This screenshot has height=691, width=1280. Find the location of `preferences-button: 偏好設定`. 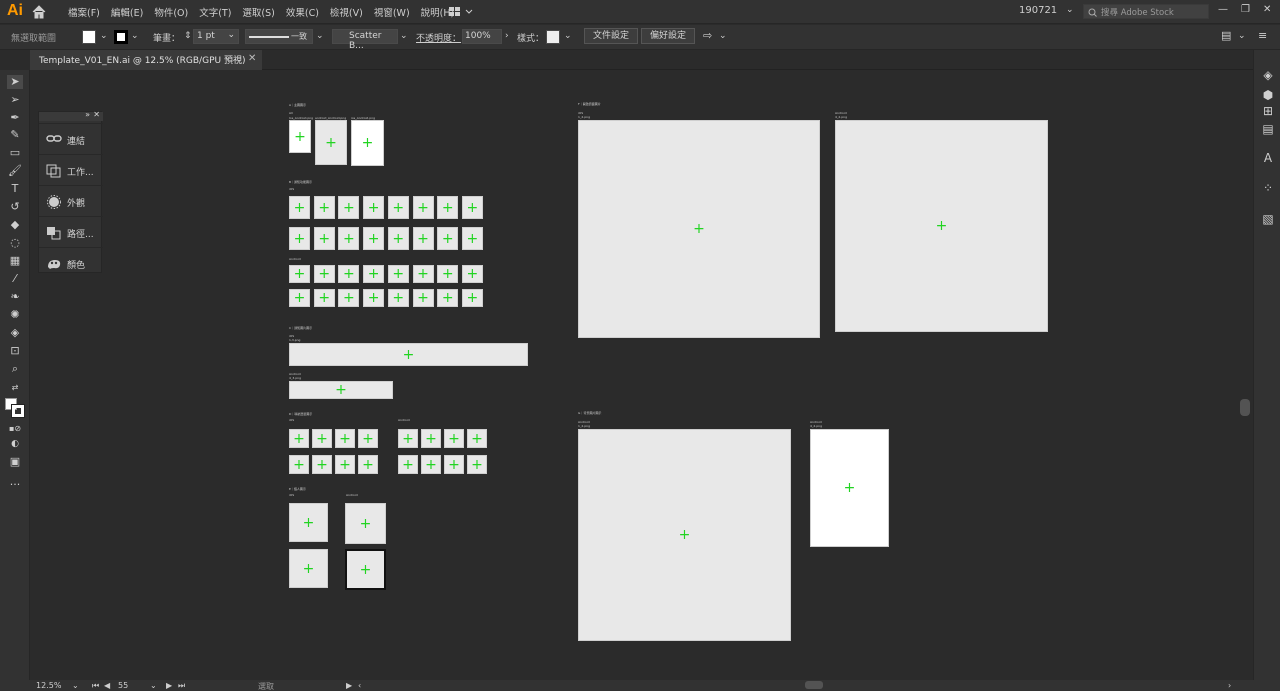

preferences-button: 偏好設定 is located at coordinates (668, 36).